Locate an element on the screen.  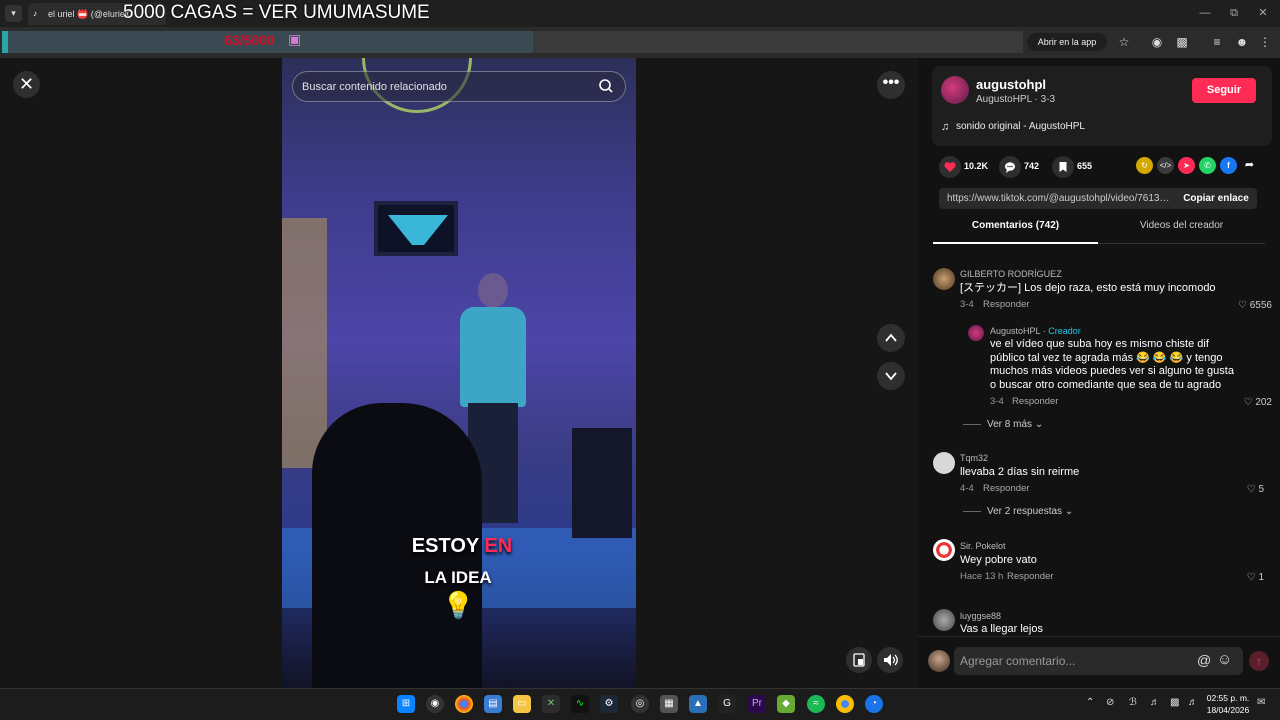
send-to-friend-icon: ➤ is located at coordinates (1186, 165).